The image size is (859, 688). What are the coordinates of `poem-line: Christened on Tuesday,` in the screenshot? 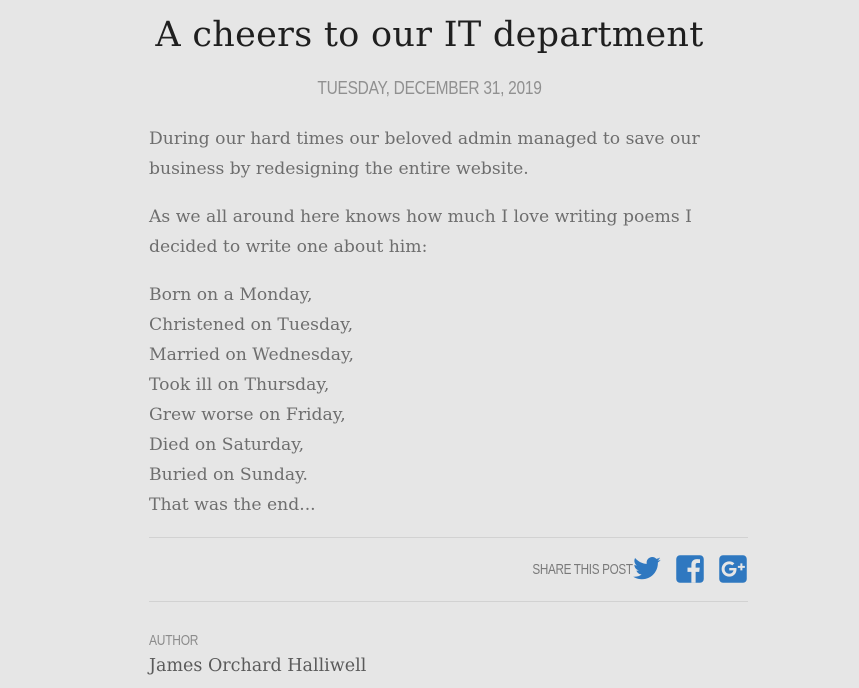 It's located at (251, 325).